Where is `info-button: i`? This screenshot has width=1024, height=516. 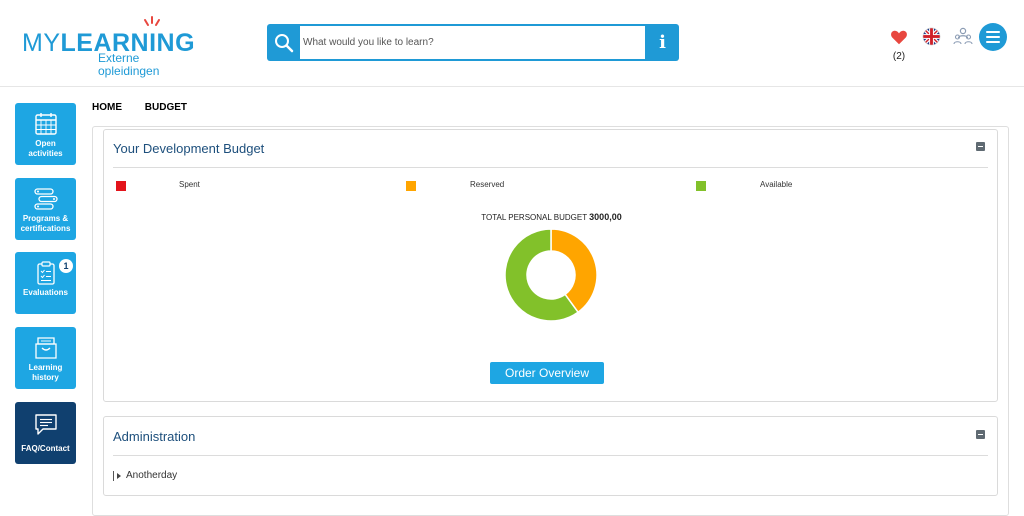
info-button: i is located at coordinates (662, 42).